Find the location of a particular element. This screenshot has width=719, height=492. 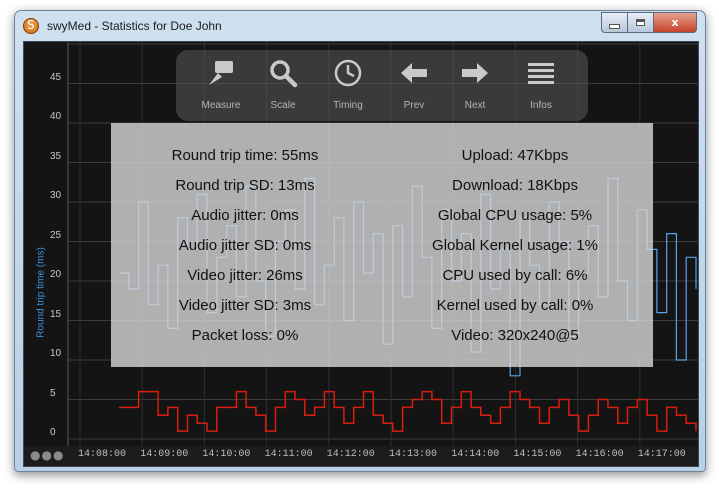

global-cpu-stat: Global CPU usage: 5% is located at coordinates (515, 215).